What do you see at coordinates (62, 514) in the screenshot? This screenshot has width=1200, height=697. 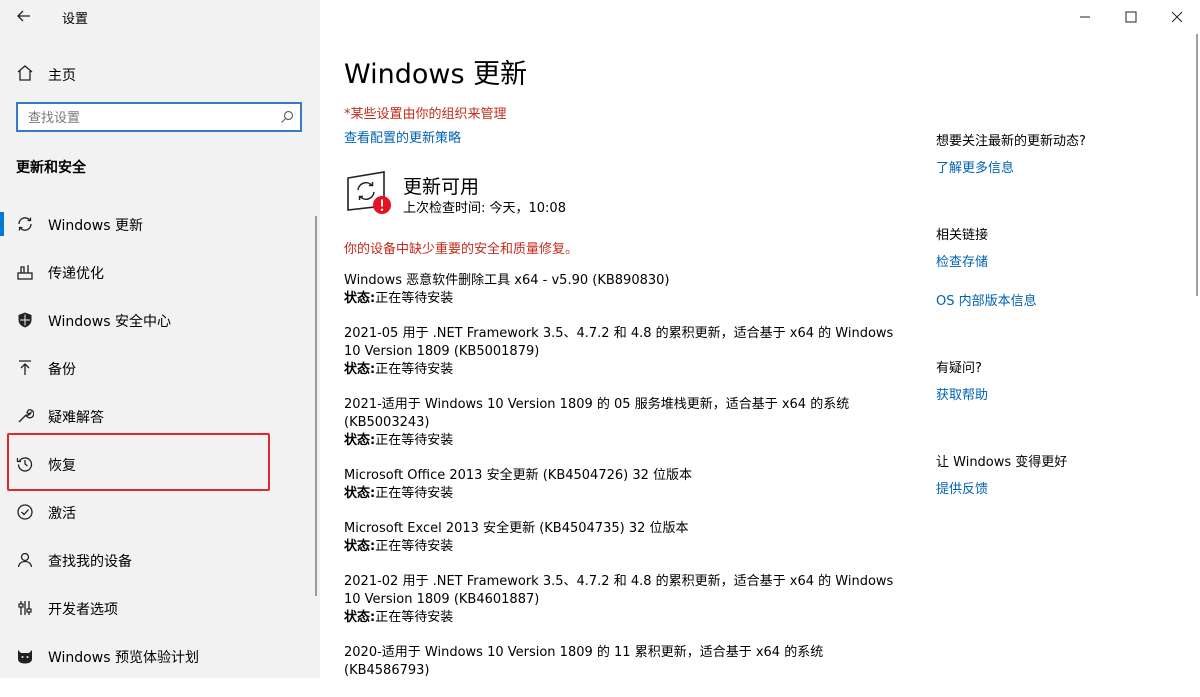 I see `sidebar-item-label: 激活` at bounding box center [62, 514].